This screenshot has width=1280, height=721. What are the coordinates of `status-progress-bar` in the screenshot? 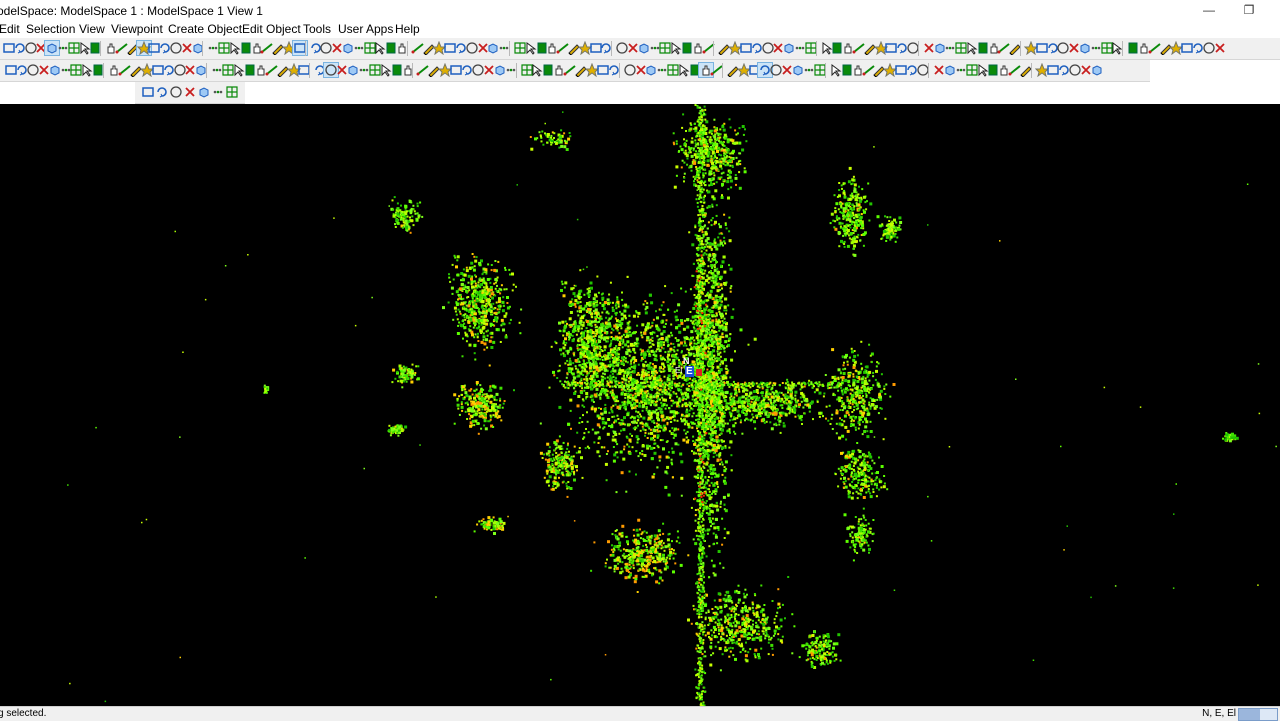 It's located at (1258, 714).